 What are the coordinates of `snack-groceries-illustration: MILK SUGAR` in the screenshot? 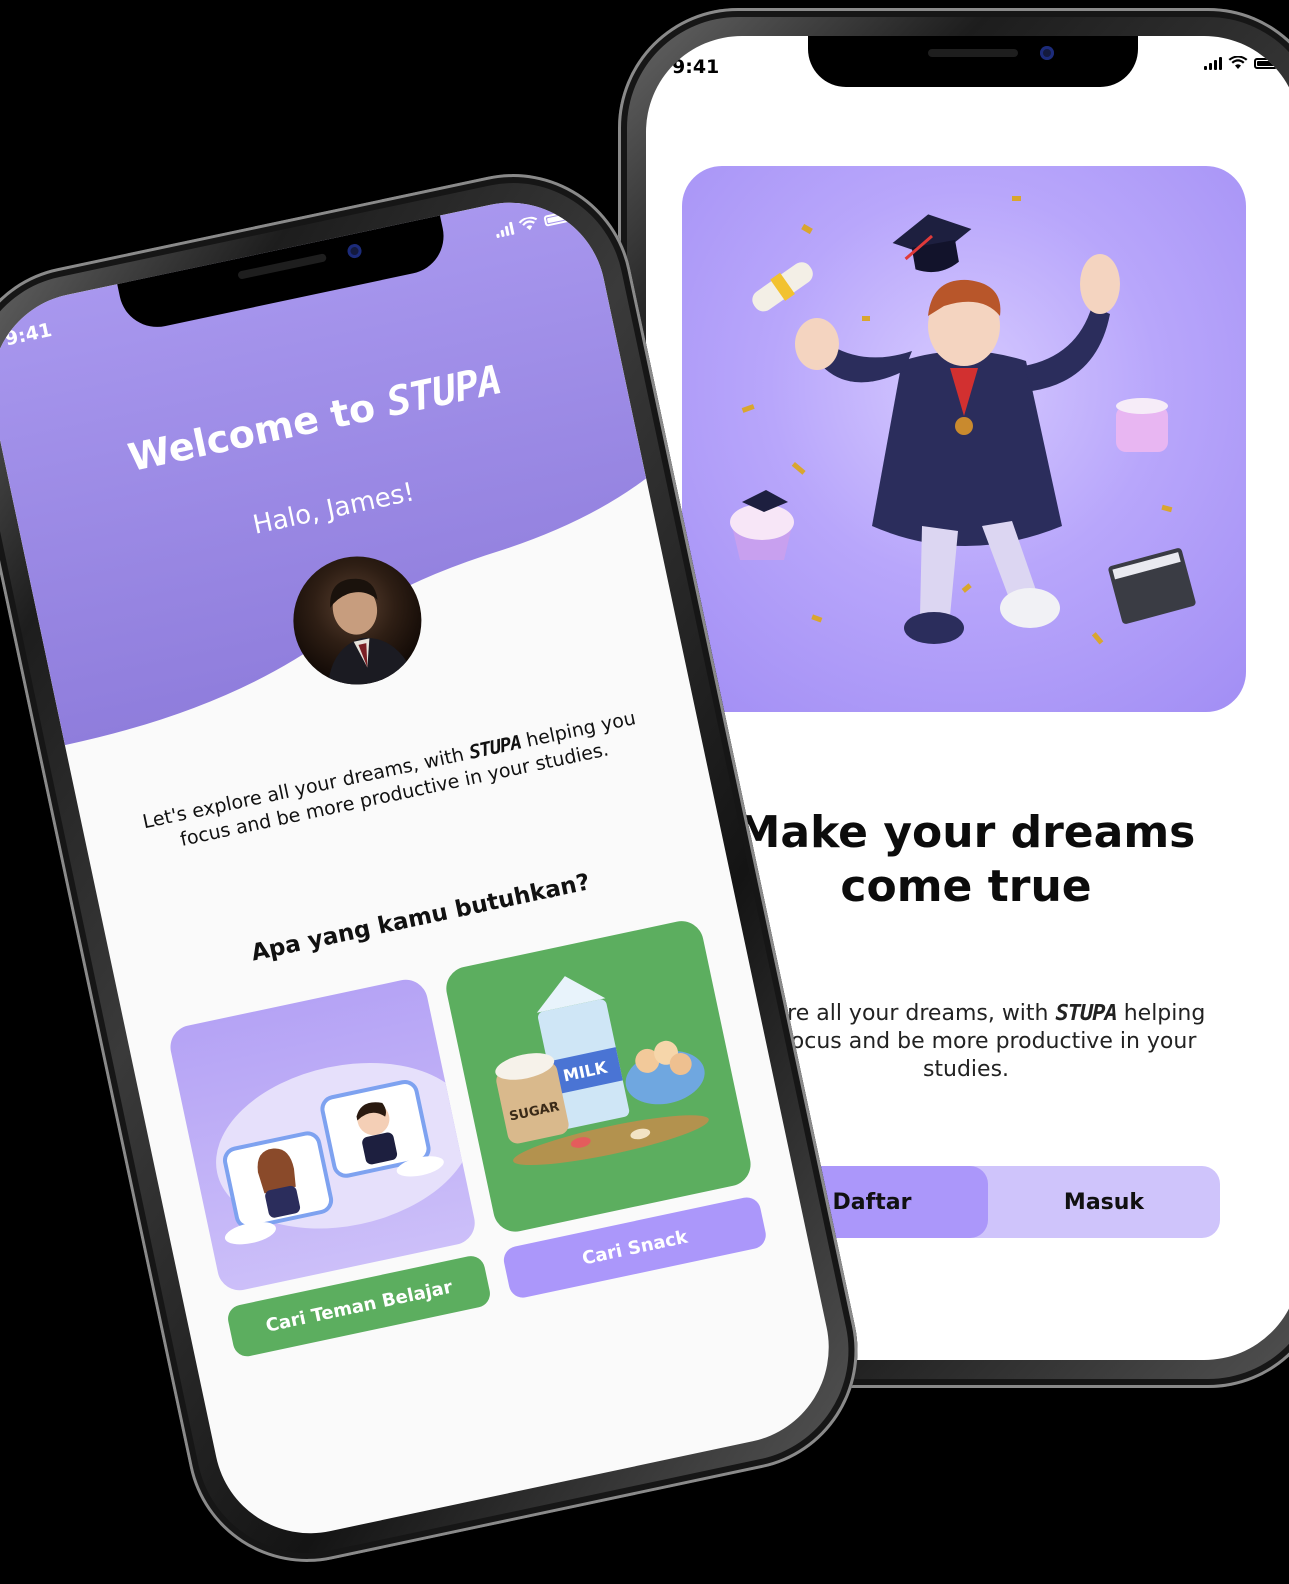 It's located at (598, 1076).